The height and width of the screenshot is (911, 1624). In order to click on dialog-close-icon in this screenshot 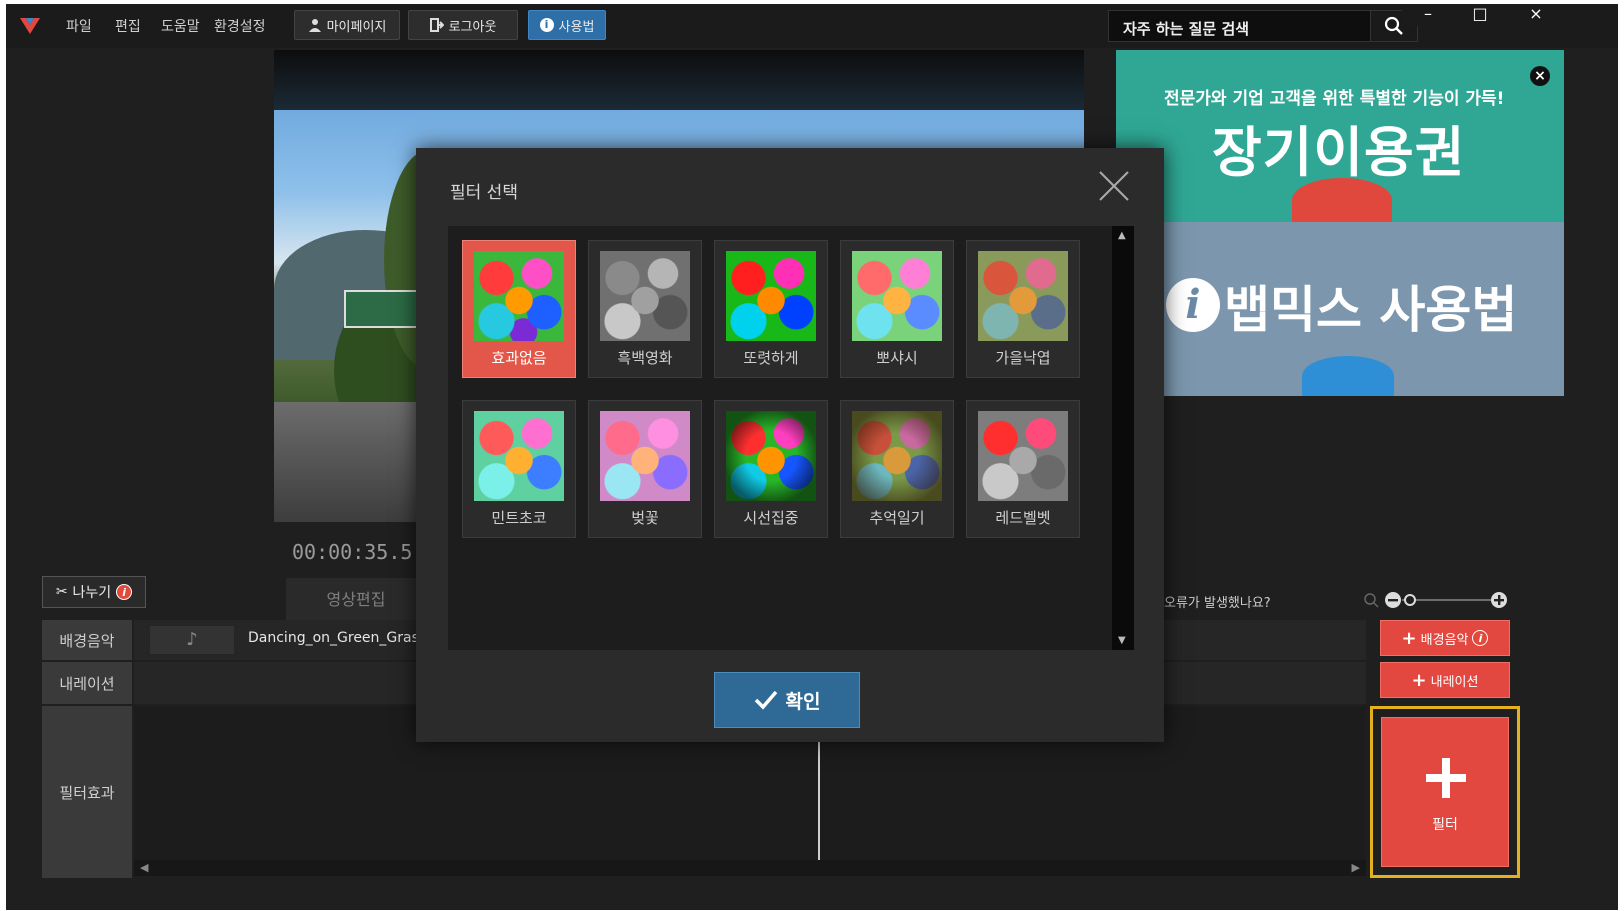, I will do `click(1114, 186)`.